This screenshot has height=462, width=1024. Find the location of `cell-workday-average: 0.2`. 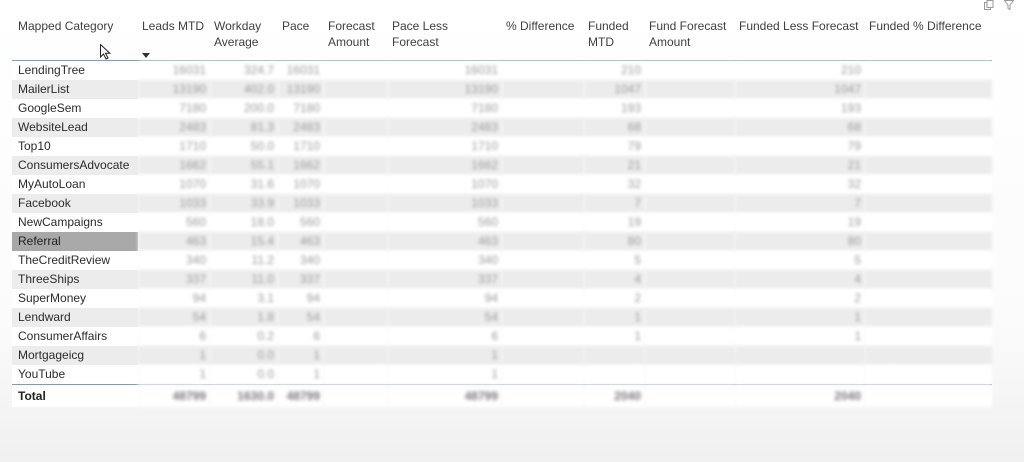

cell-workday-average: 0.2 is located at coordinates (244, 336).